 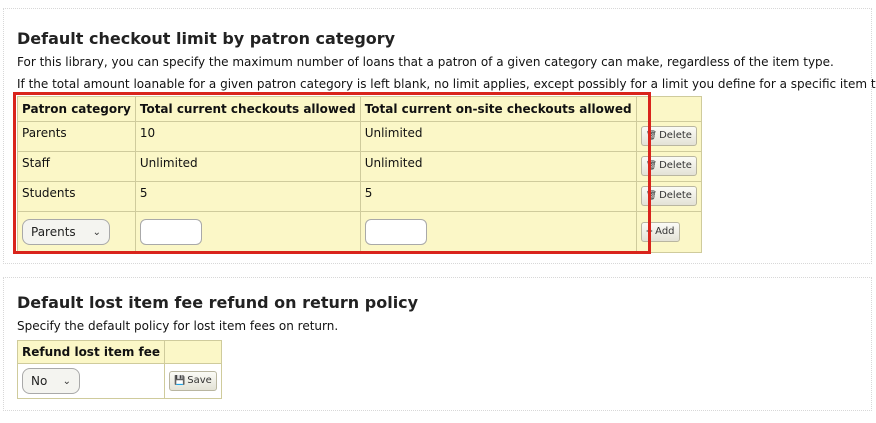 What do you see at coordinates (39, 381) in the screenshot?
I see `refund-selected: No` at bounding box center [39, 381].